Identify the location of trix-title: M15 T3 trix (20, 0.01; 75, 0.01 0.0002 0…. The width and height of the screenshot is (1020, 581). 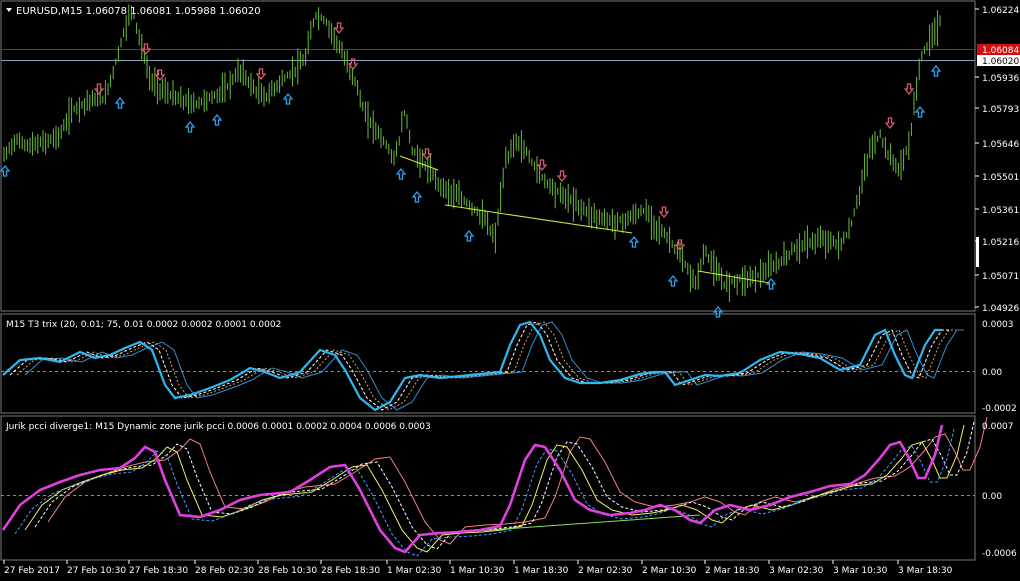
(143, 325).